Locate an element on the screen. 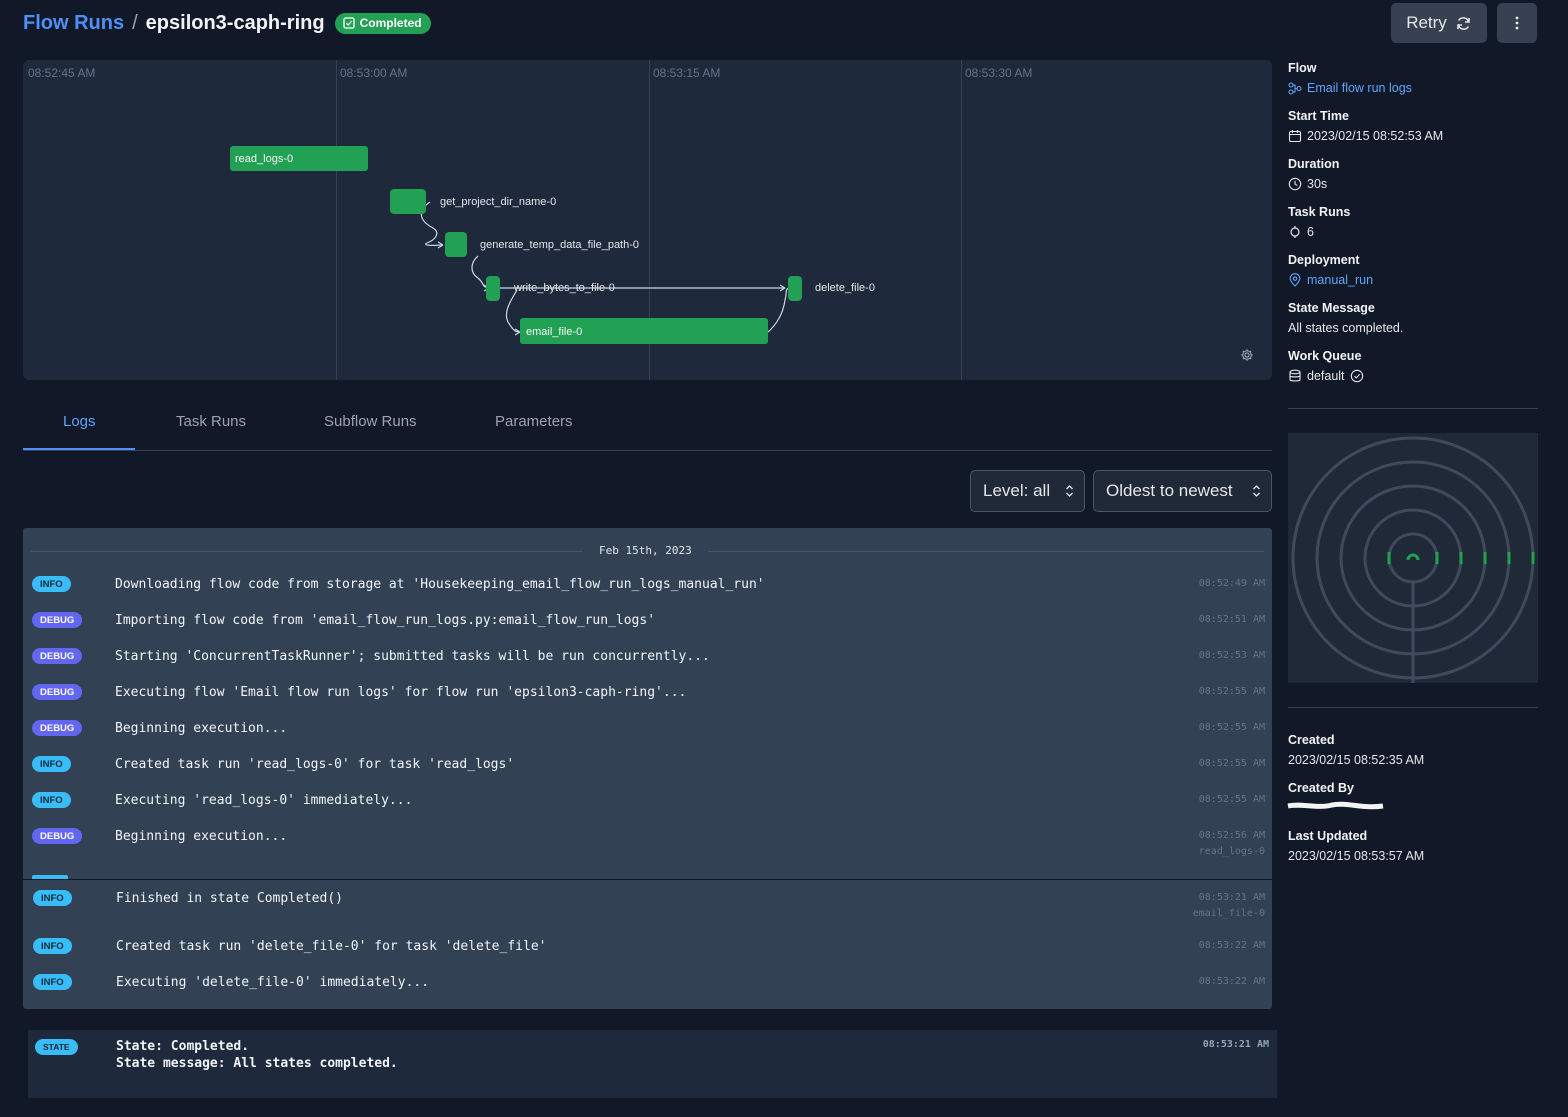  tab-parameters: Parameters is located at coordinates (534, 421).